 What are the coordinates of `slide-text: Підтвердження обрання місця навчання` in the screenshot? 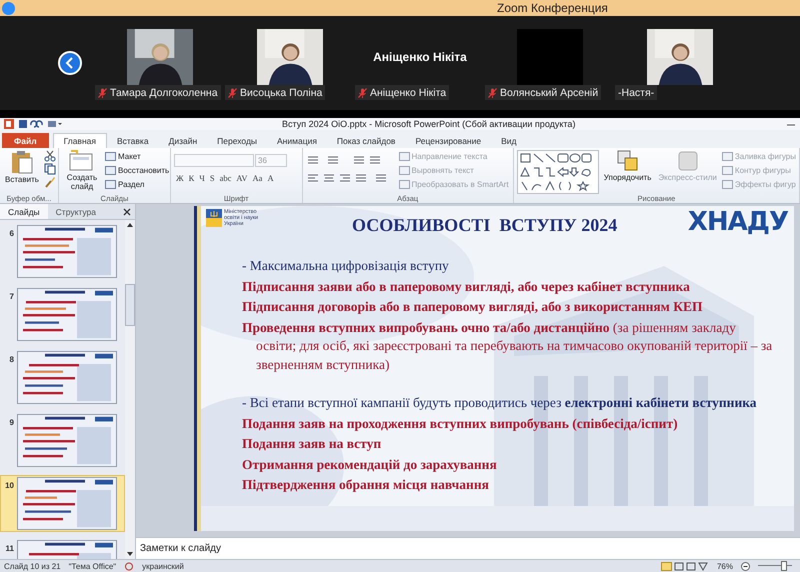 It's located at (366, 485).